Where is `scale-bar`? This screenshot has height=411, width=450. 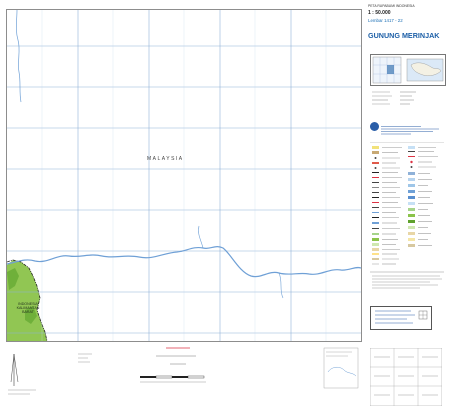
scale-bar is located at coordinates (173, 365).